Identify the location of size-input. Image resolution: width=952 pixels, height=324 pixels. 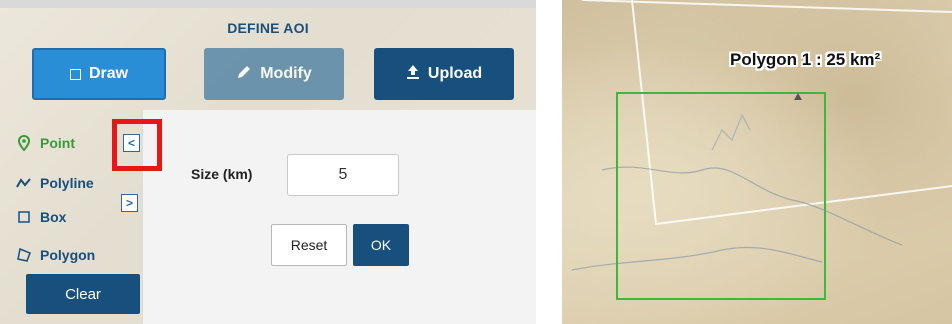
(343, 175).